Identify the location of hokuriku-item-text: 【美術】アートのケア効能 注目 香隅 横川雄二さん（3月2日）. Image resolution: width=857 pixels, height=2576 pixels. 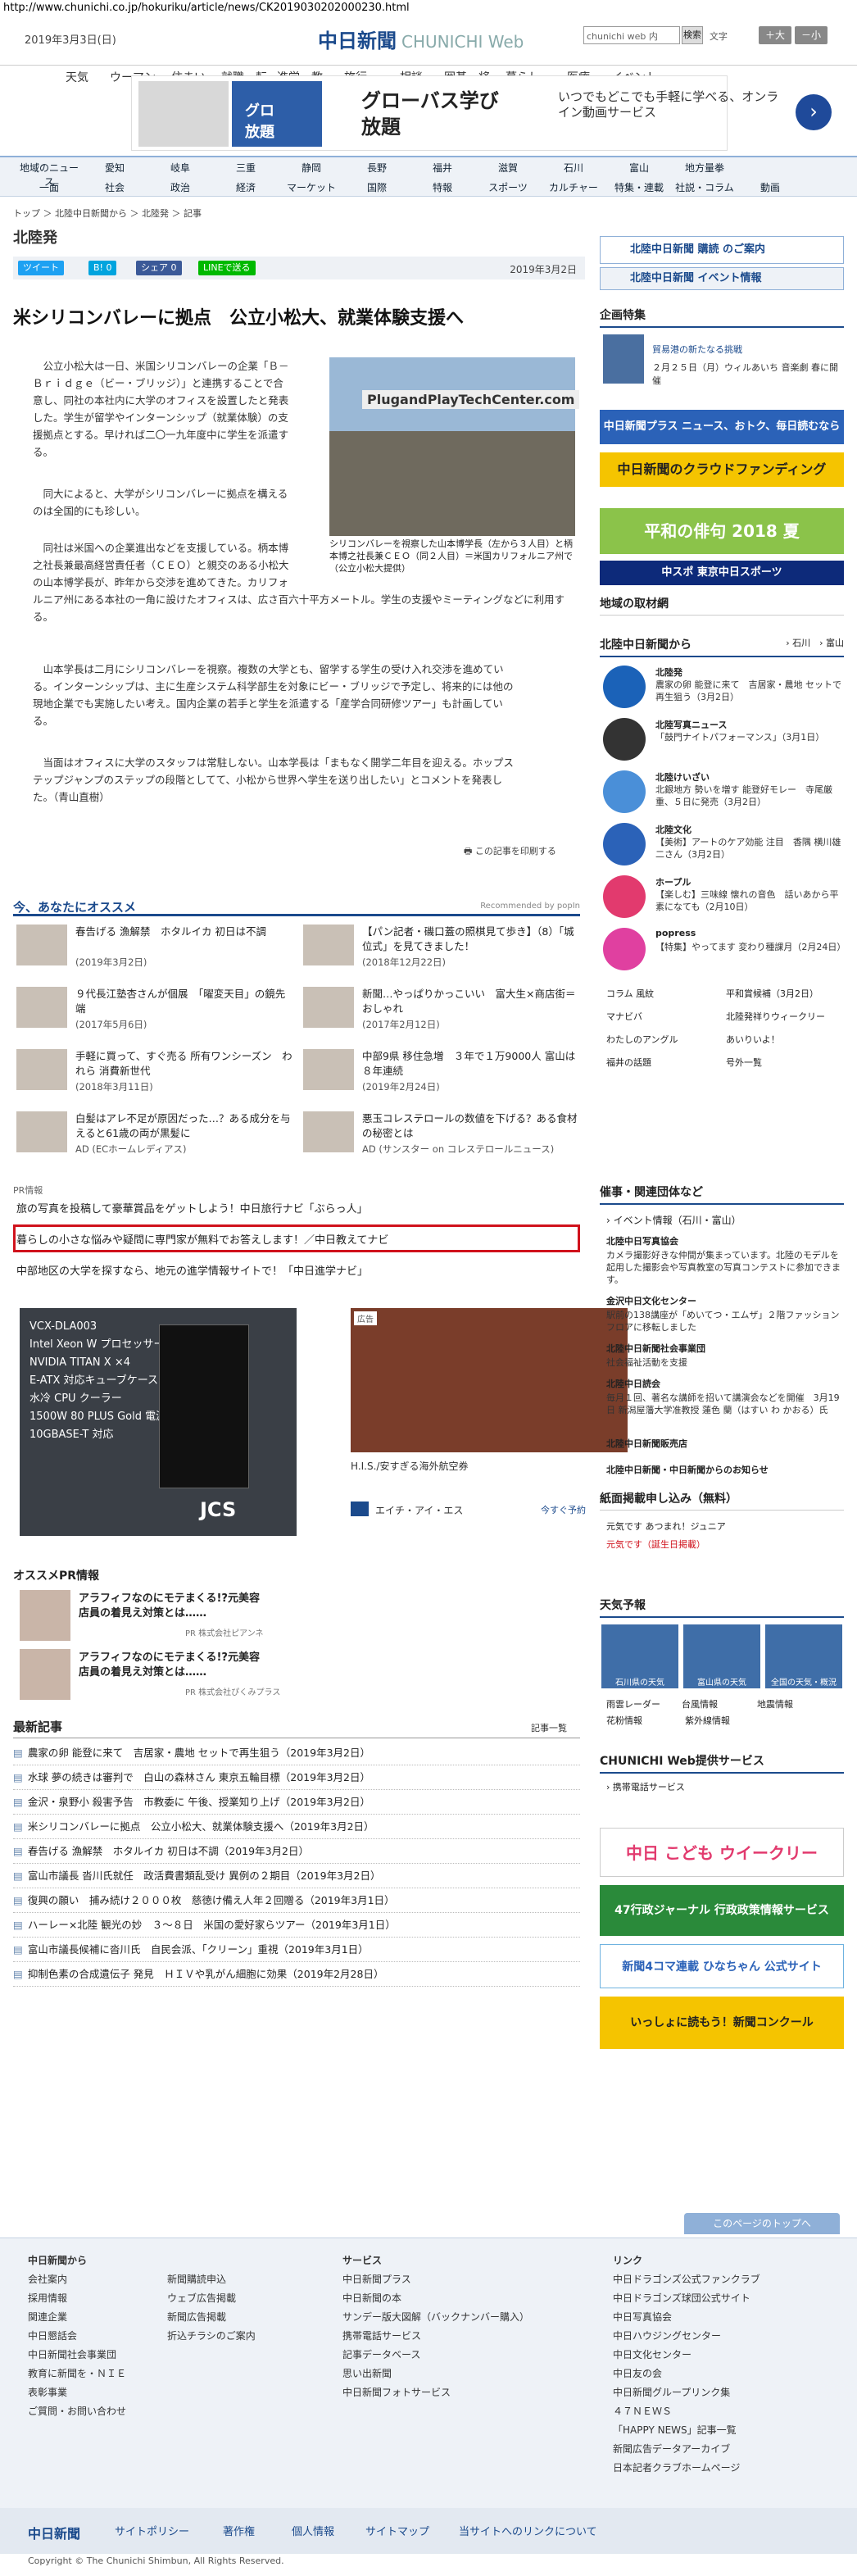
(749, 848).